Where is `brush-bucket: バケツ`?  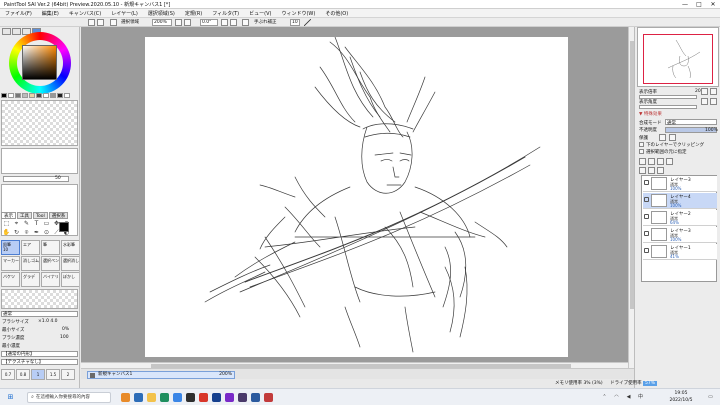
brush-bucket: バケツ is located at coordinates (10, 279).